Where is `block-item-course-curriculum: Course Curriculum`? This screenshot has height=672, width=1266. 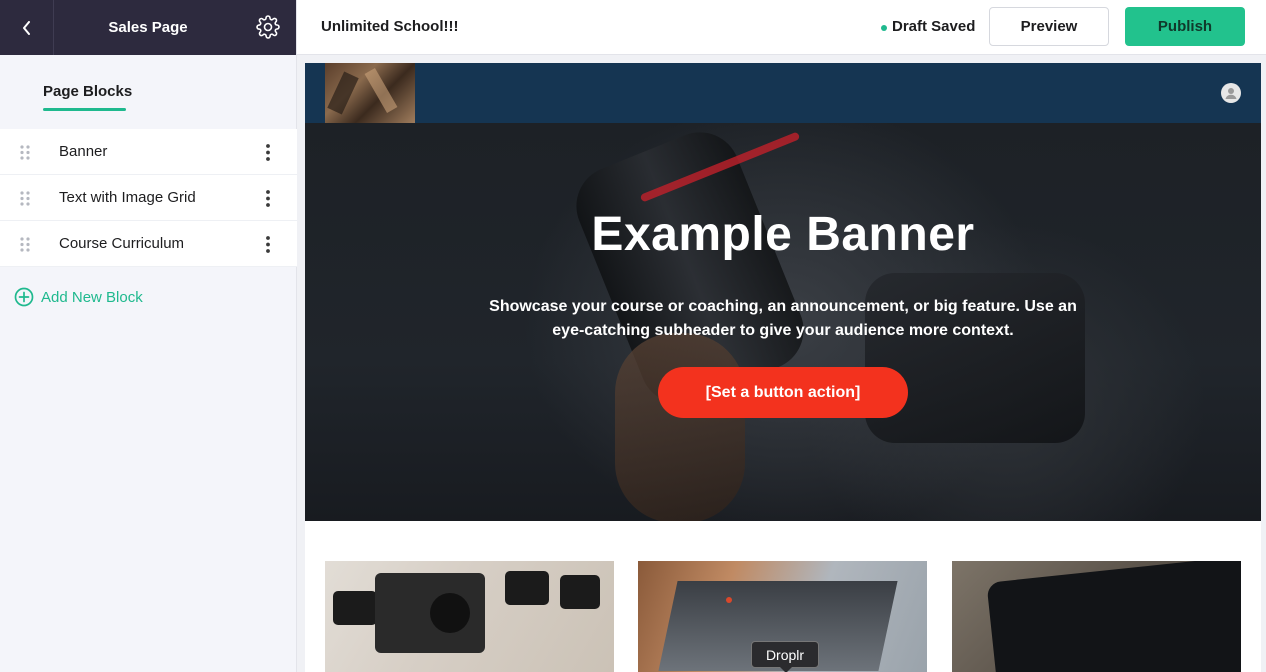 block-item-course-curriculum: Course Curriculum is located at coordinates (148, 244).